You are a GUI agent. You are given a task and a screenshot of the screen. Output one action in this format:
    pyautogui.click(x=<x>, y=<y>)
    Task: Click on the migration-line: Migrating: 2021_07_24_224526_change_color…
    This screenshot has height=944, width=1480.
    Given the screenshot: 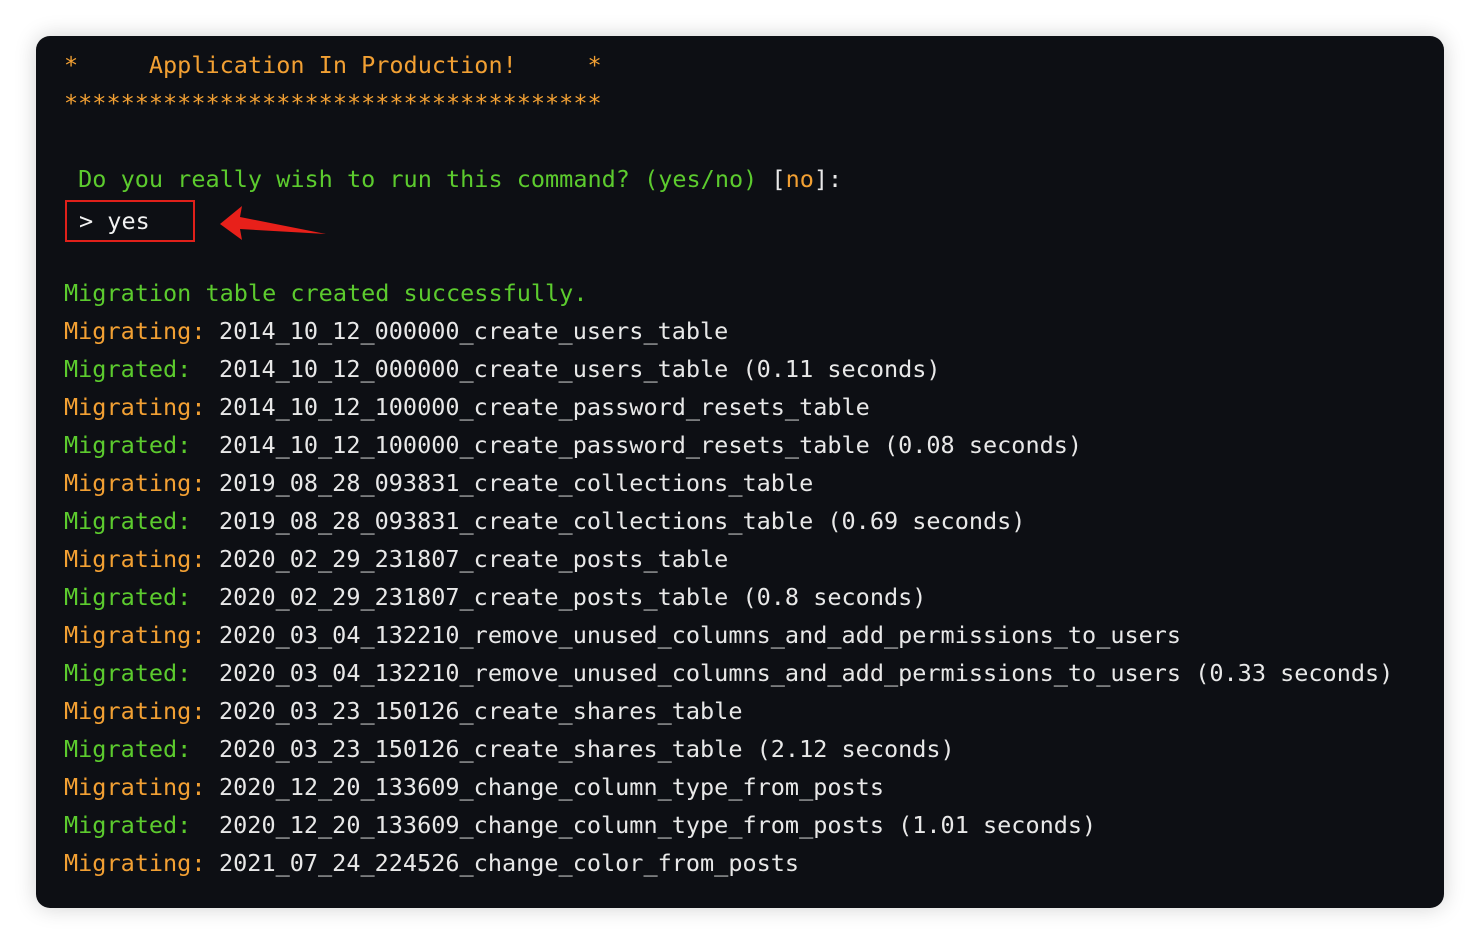 What is the action you would take?
    pyautogui.click(x=431, y=863)
    